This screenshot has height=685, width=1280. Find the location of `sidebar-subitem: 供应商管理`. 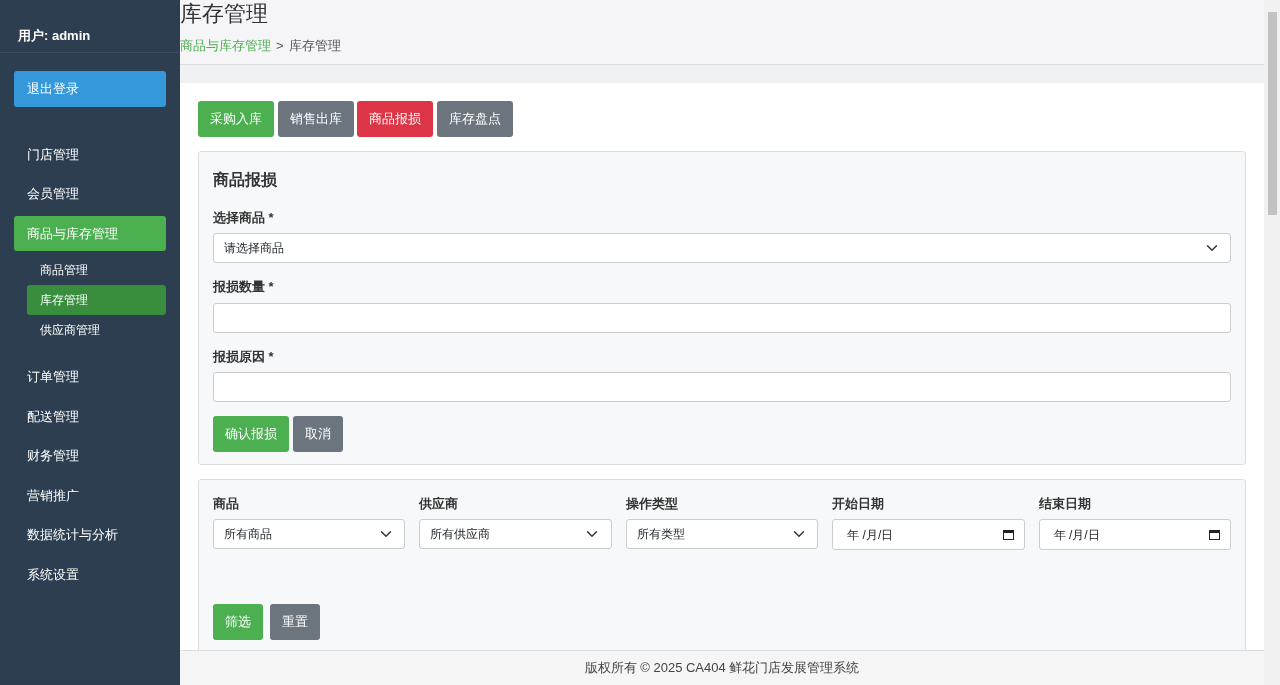

sidebar-subitem: 供应商管理 is located at coordinates (96, 330).